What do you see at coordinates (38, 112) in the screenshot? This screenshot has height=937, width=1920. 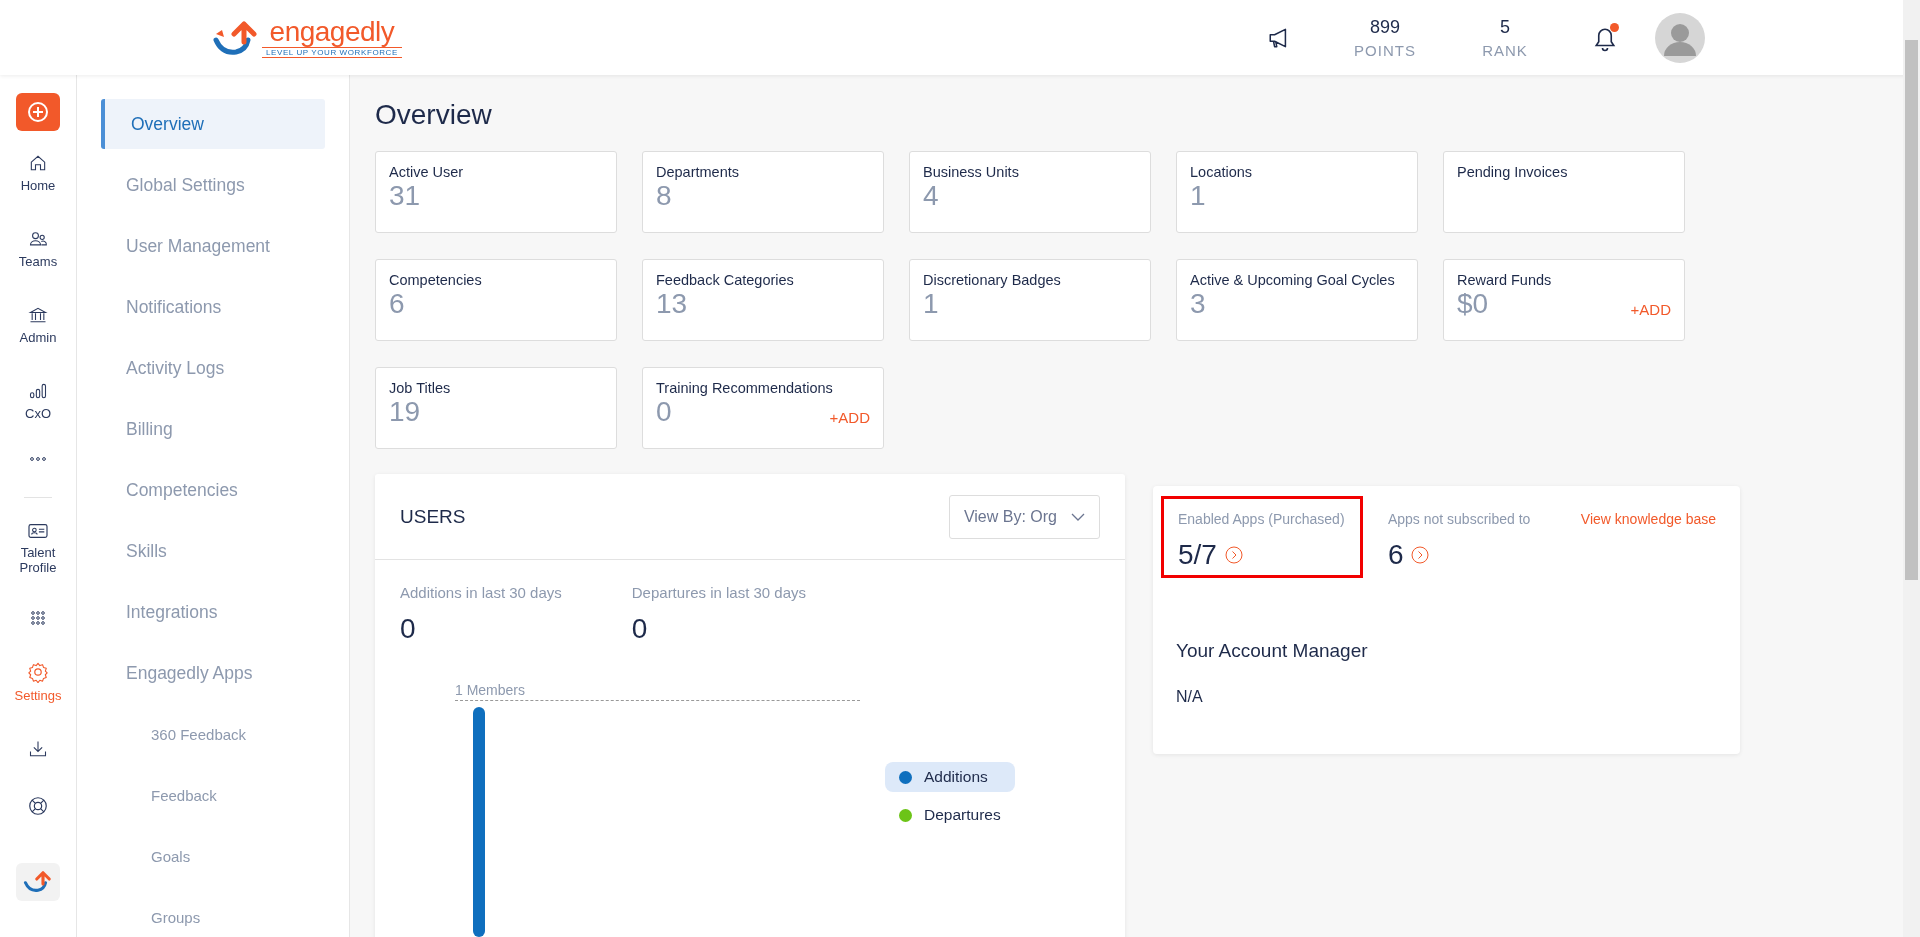 I see `add-icon` at bounding box center [38, 112].